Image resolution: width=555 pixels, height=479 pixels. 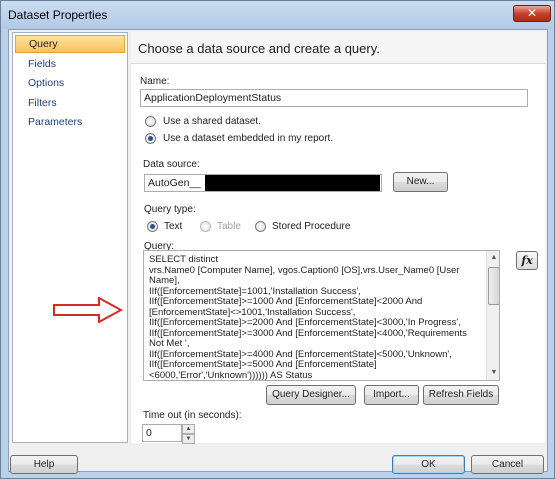 I want to click on annotation-arrow-icon, so click(x=88, y=310).